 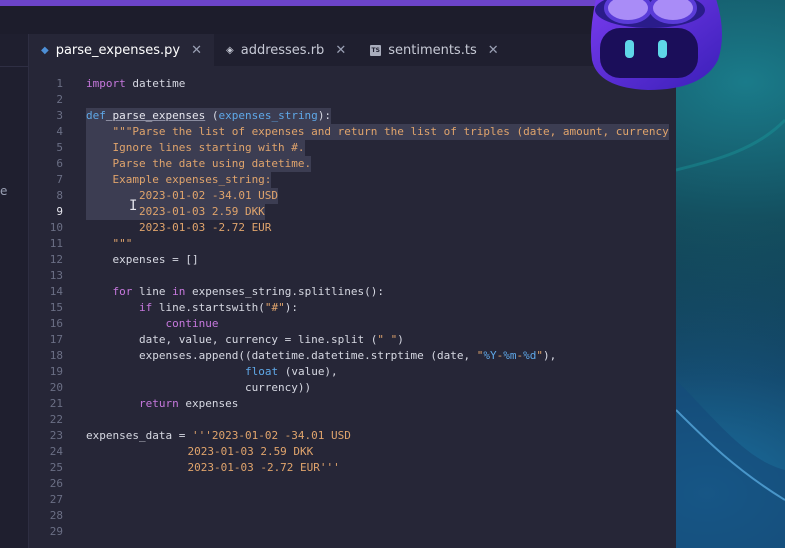 I want to click on line-number: 28, so click(x=56, y=515).